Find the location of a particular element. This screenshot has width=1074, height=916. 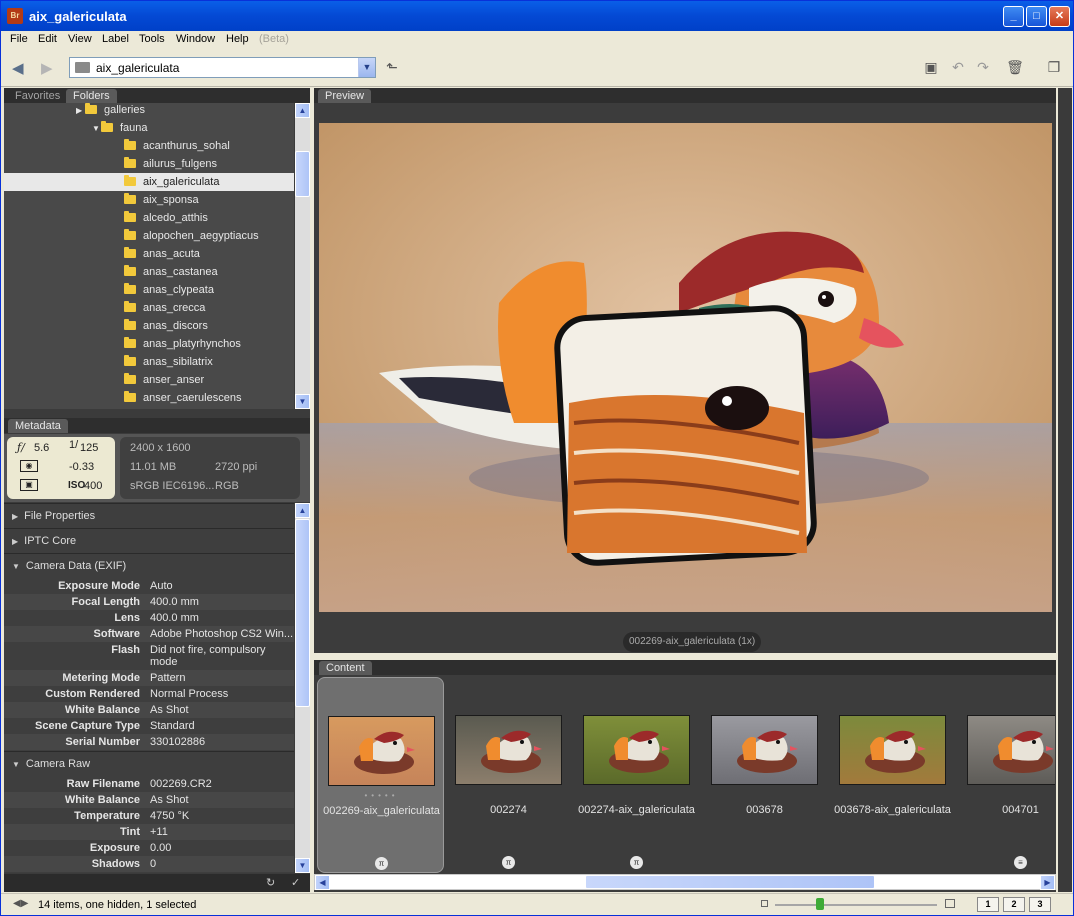

view-button-1: 1 is located at coordinates (988, 904).